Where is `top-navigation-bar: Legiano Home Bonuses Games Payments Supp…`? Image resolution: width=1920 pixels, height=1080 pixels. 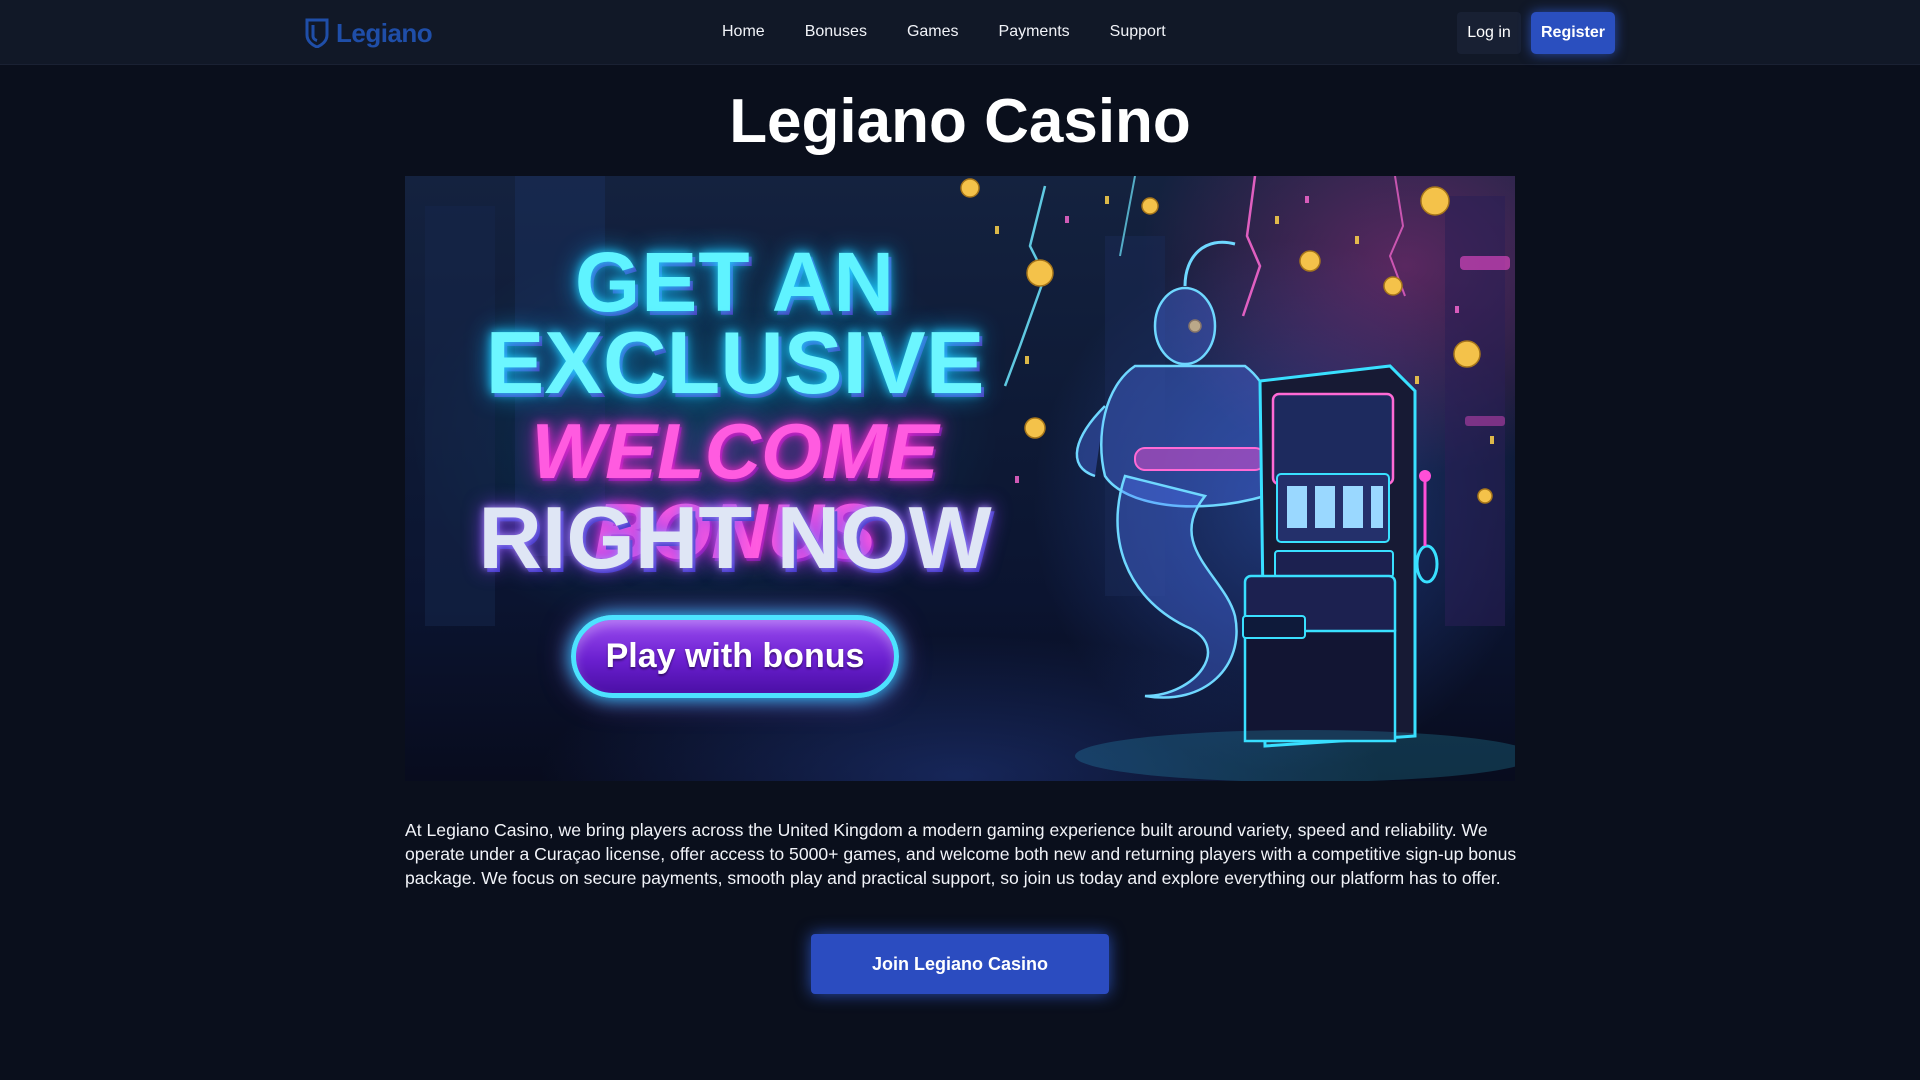 top-navigation-bar: Legiano Home Bonuses Games Payments Supp… is located at coordinates (960, 32).